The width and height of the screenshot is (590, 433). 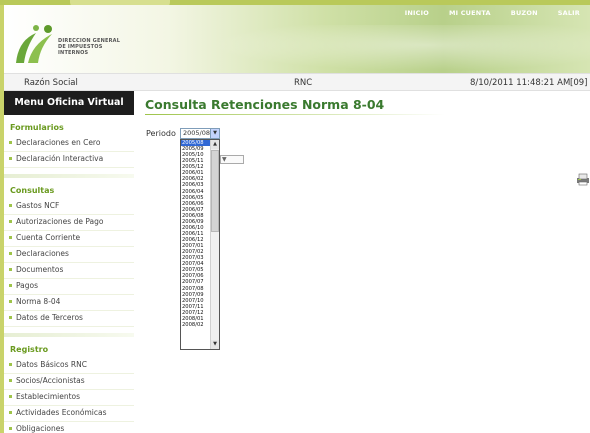 I want to click on sidebar-item-label: Declaraciones en Cero, so click(x=58, y=142).